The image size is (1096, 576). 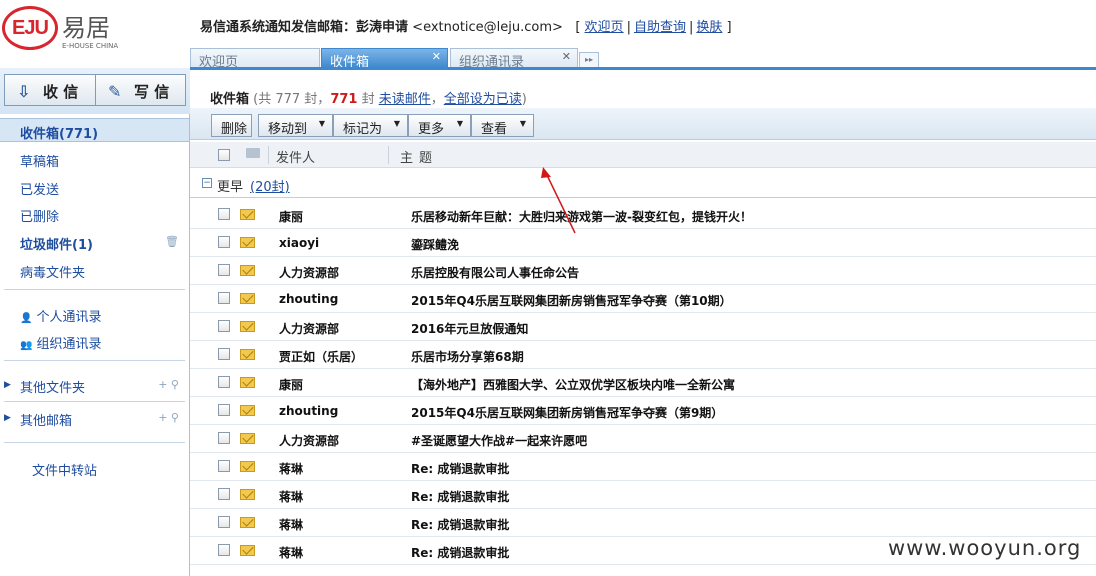 I want to click on mailbox-tools-icon: + ⚲, so click(x=168, y=417).